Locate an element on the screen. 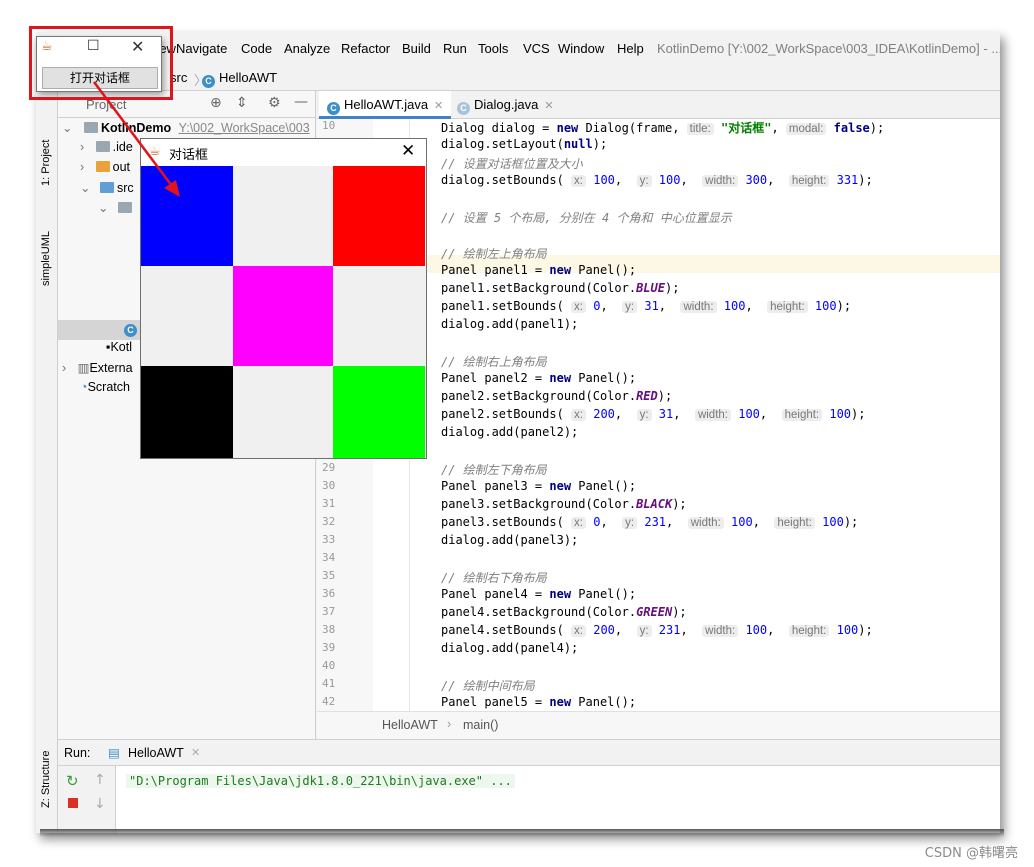 The height and width of the screenshot is (867, 1034). annotation-arrow is located at coordinates (136, 139).